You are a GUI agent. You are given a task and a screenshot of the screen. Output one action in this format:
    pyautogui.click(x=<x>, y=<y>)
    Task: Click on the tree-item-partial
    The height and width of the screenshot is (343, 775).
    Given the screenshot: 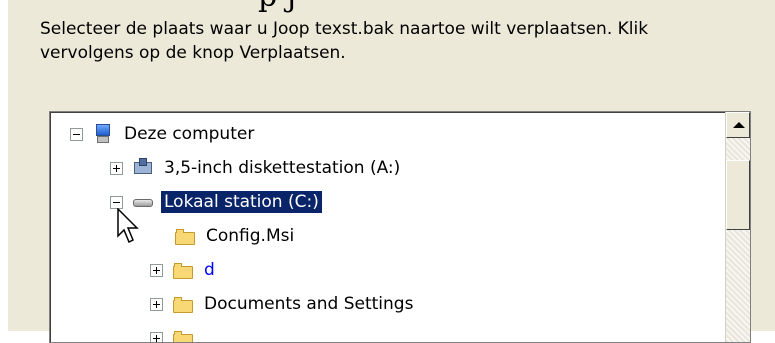 What is the action you would take?
    pyautogui.click(x=175, y=332)
    